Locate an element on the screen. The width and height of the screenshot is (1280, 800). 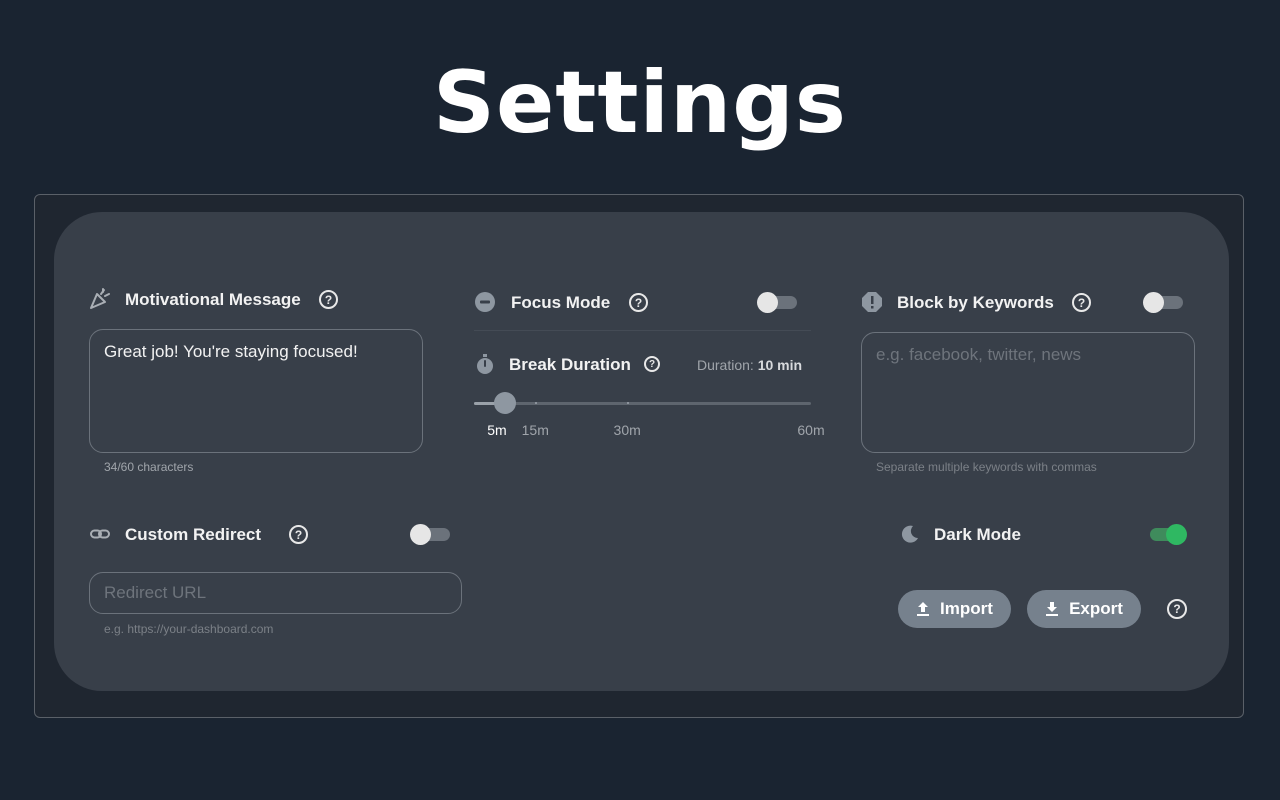
focus-help-icon: ? is located at coordinates (638, 302).